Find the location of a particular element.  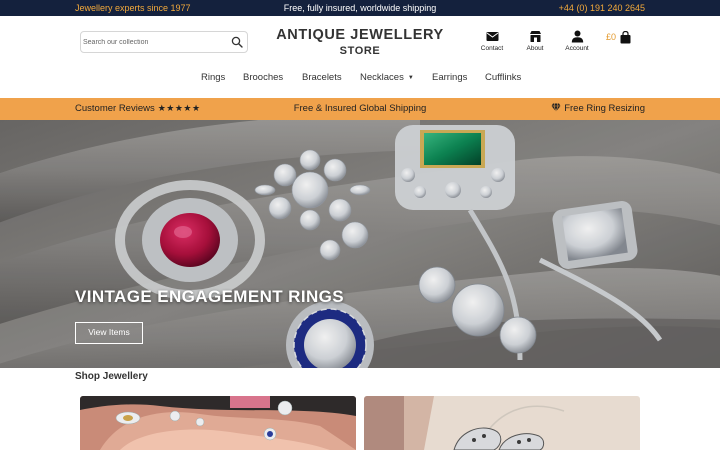

search-box is located at coordinates (164, 42).